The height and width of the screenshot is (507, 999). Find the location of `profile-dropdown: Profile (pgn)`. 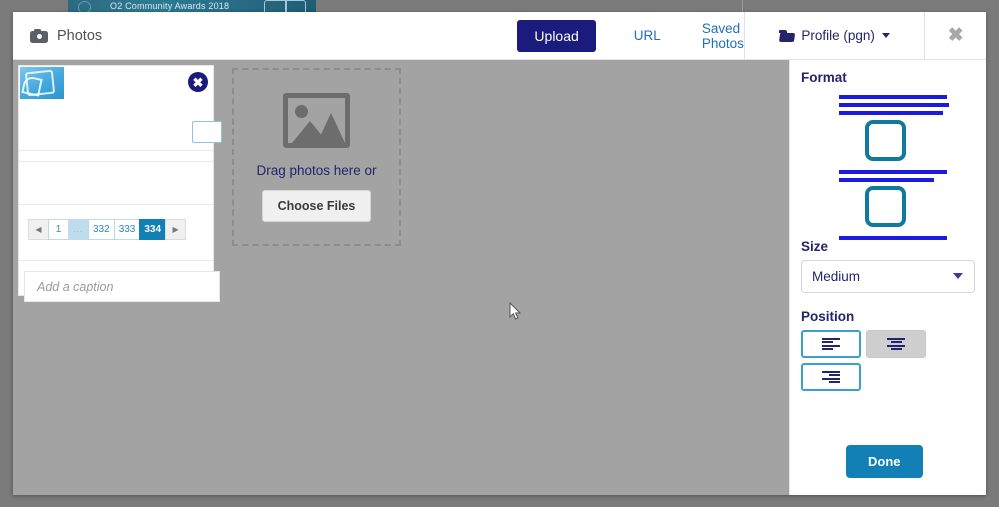

profile-dropdown: Profile (pgn) is located at coordinates (834, 35).